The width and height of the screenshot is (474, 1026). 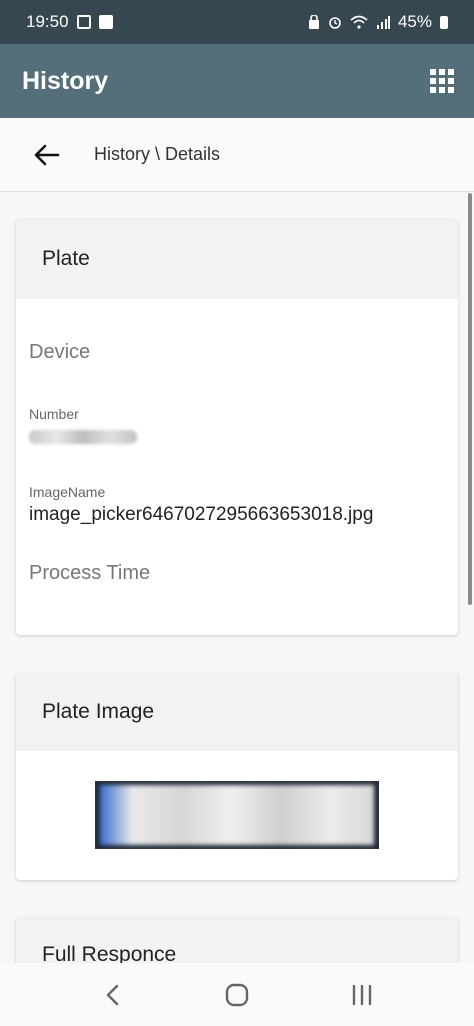 I want to click on nav-recents-button, so click(x=362, y=995).